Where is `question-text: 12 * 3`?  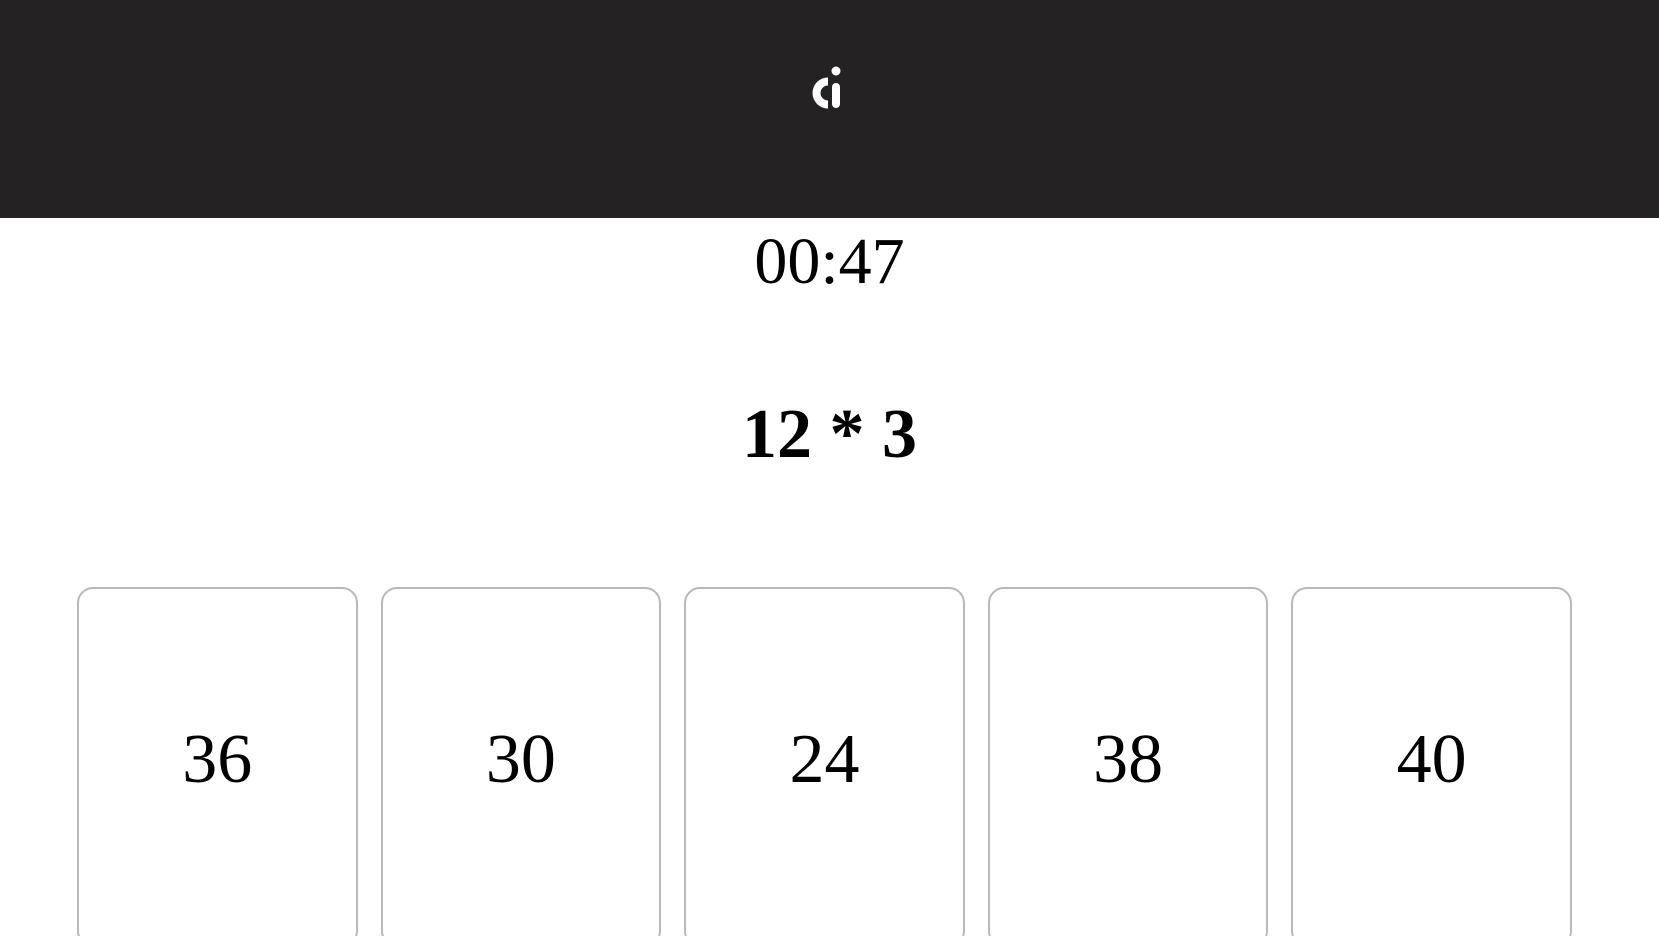
question-text: 12 * 3 is located at coordinates (829, 434).